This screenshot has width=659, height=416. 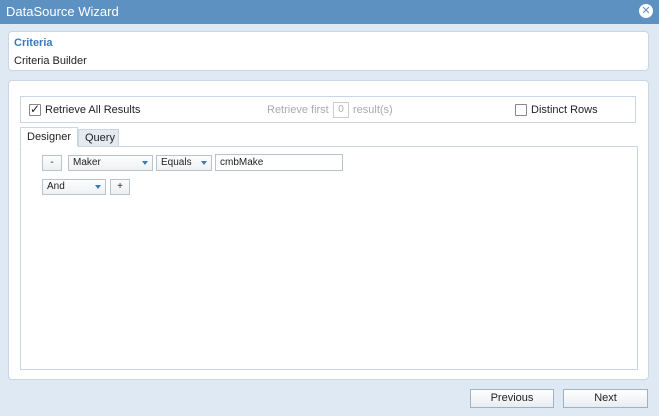 I want to click on operator-select-value: Equals, so click(x=176, y=162).